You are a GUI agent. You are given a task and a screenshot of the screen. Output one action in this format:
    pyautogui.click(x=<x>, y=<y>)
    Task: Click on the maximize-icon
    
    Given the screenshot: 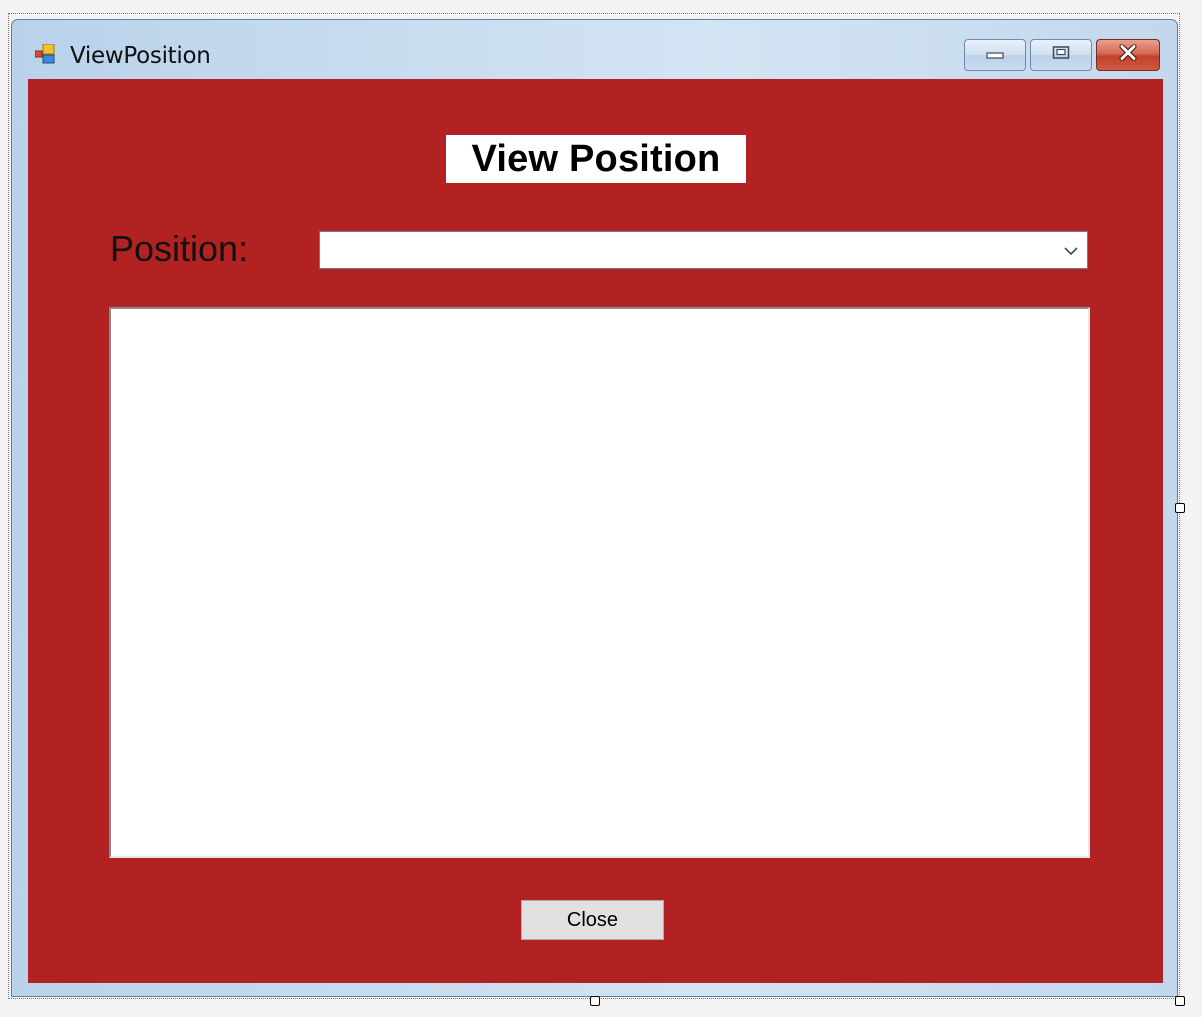 What is the action you would take?
    pyautogui.click(x=1061, y=55)
    